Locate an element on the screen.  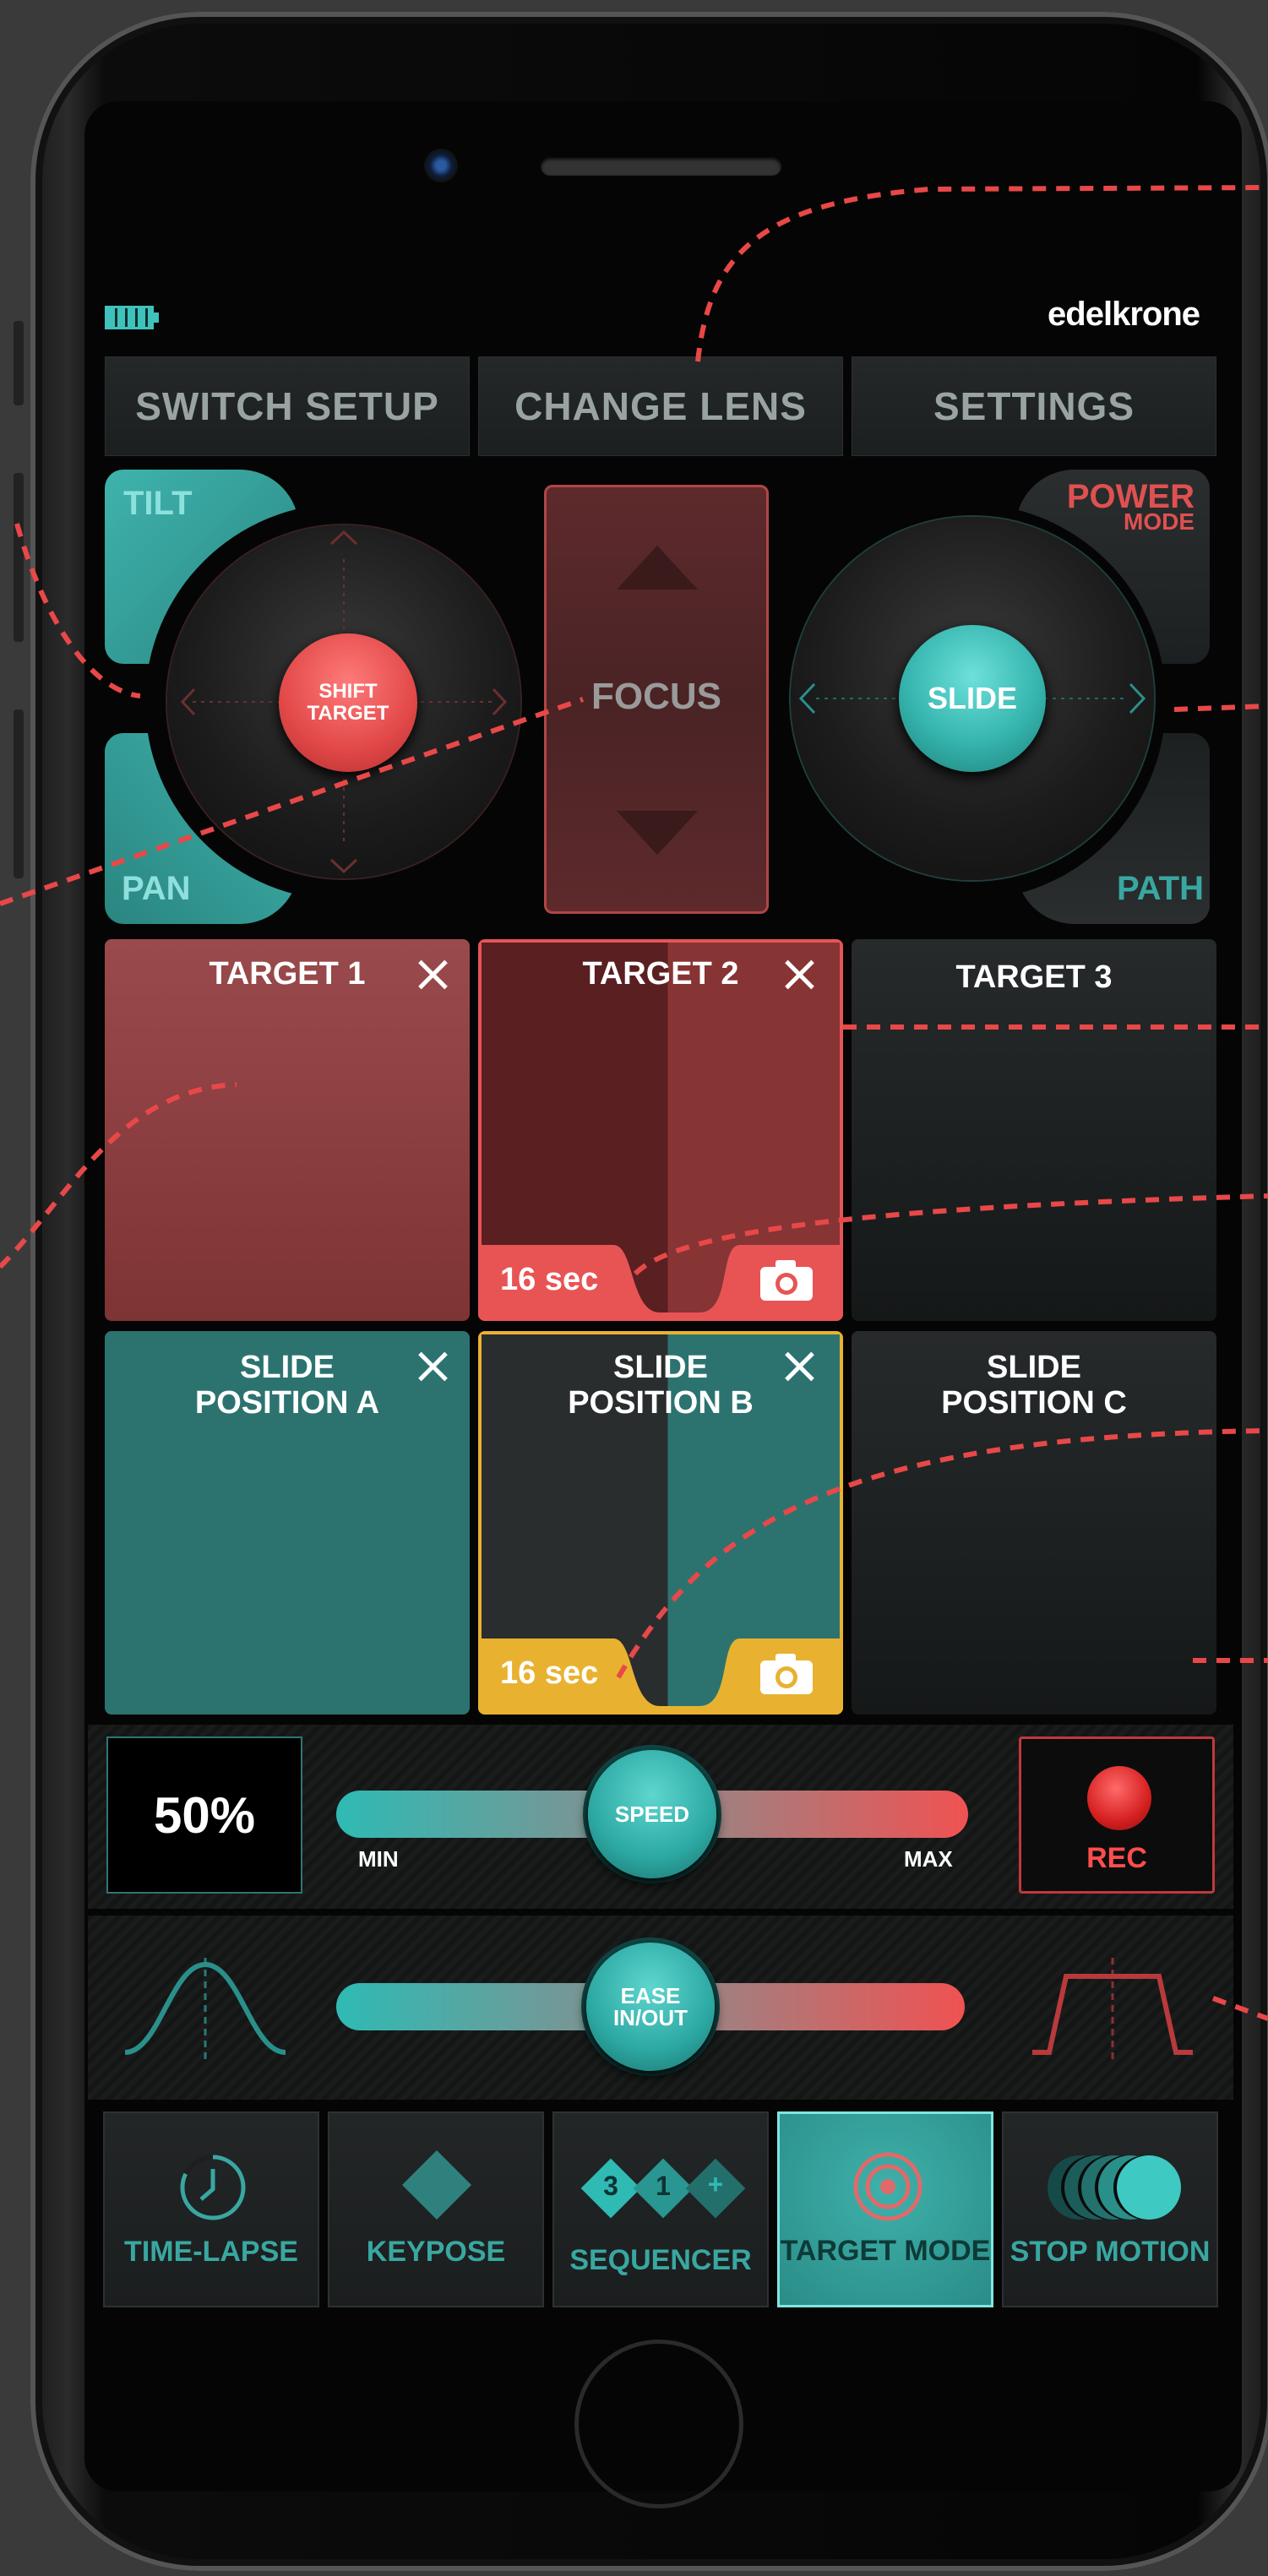
slide-label: SLIDE is located at coordinates (972, 698).